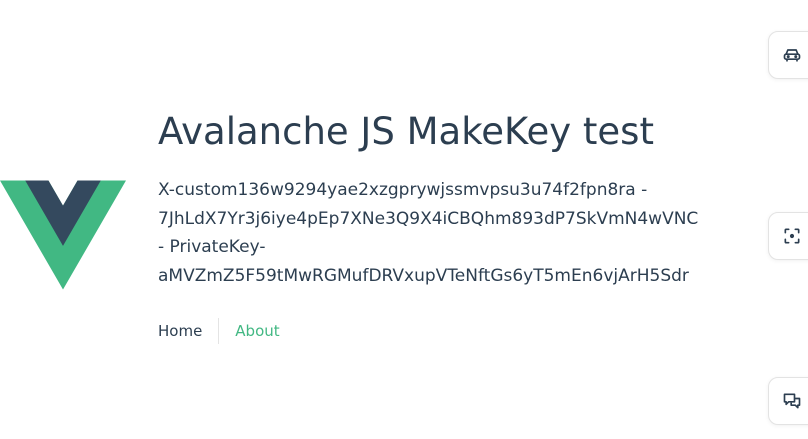 The height and width of the screenshot is (439, 808). I want to click on nav-link-home: Home, so click(189, 331).